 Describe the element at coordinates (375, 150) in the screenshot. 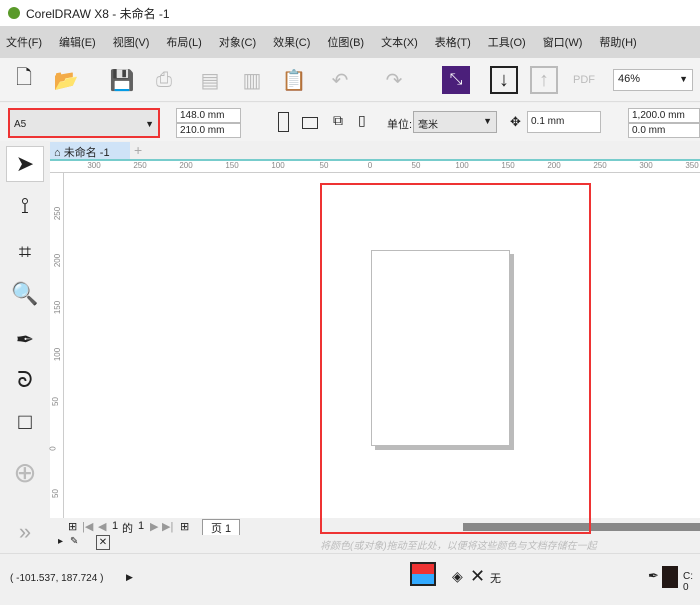

I see `document-tabs: ⌂ 未命名 -1 +` at that location.